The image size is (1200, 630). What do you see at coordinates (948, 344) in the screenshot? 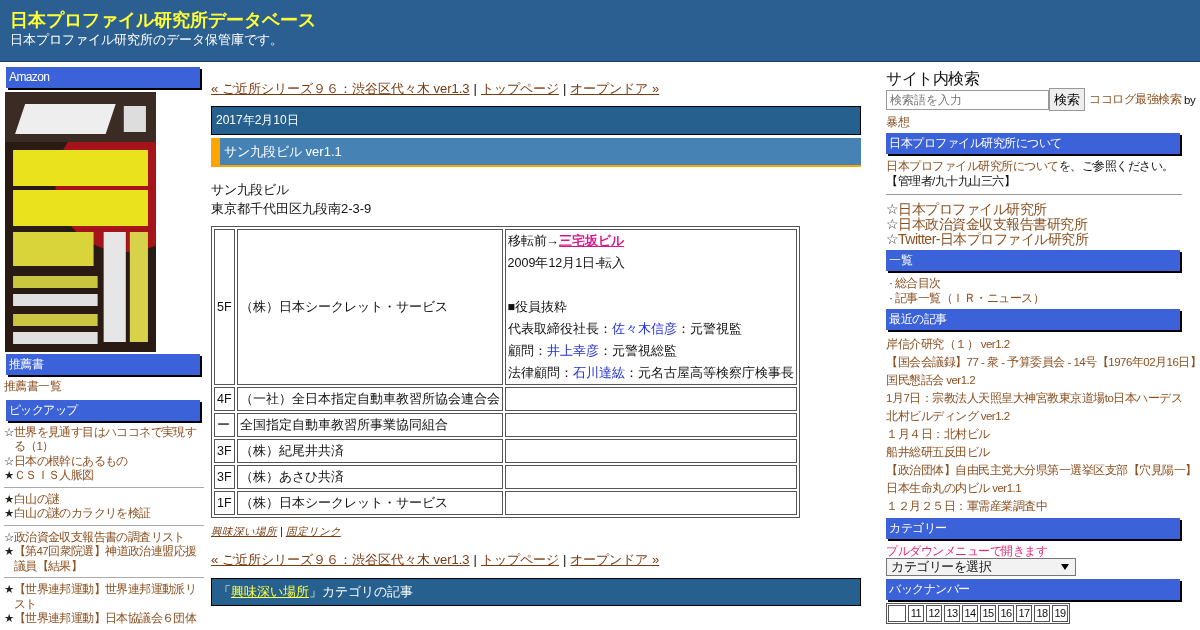
I see `recent-article-link: 岸信介研究（１） ver1.2` at bounding box center [948, 344].